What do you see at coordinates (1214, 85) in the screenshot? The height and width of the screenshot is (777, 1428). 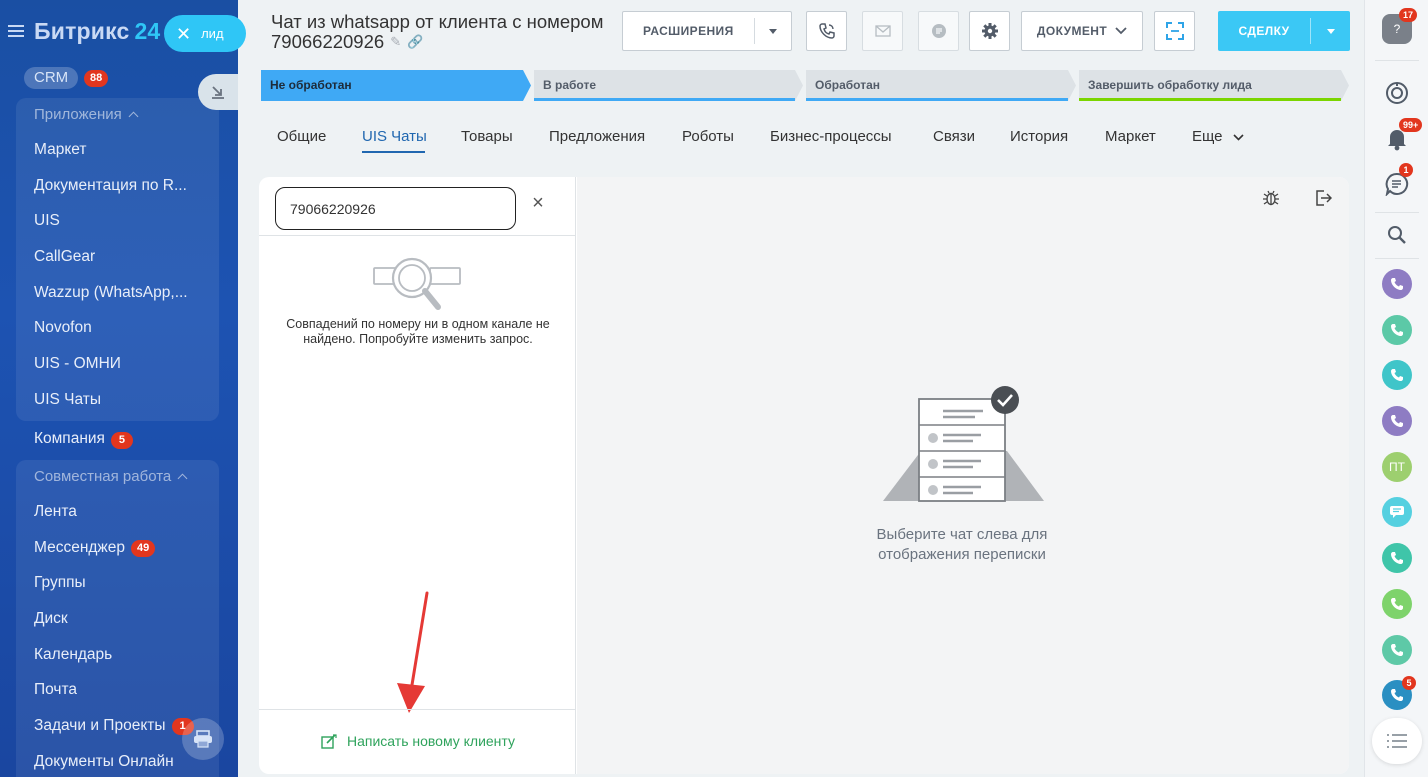 I see `stage-finish-lead: Завершить обработку лида` at bounding box center [1214, 85].